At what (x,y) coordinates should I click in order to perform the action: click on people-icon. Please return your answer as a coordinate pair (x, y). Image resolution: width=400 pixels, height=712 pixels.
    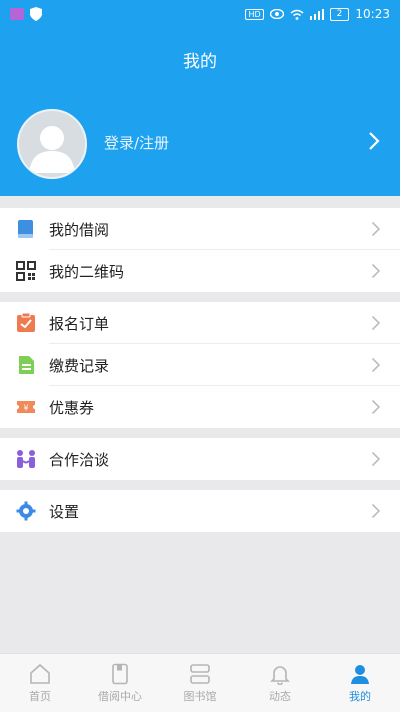
    Looking at the image, I should click on (26, 459).